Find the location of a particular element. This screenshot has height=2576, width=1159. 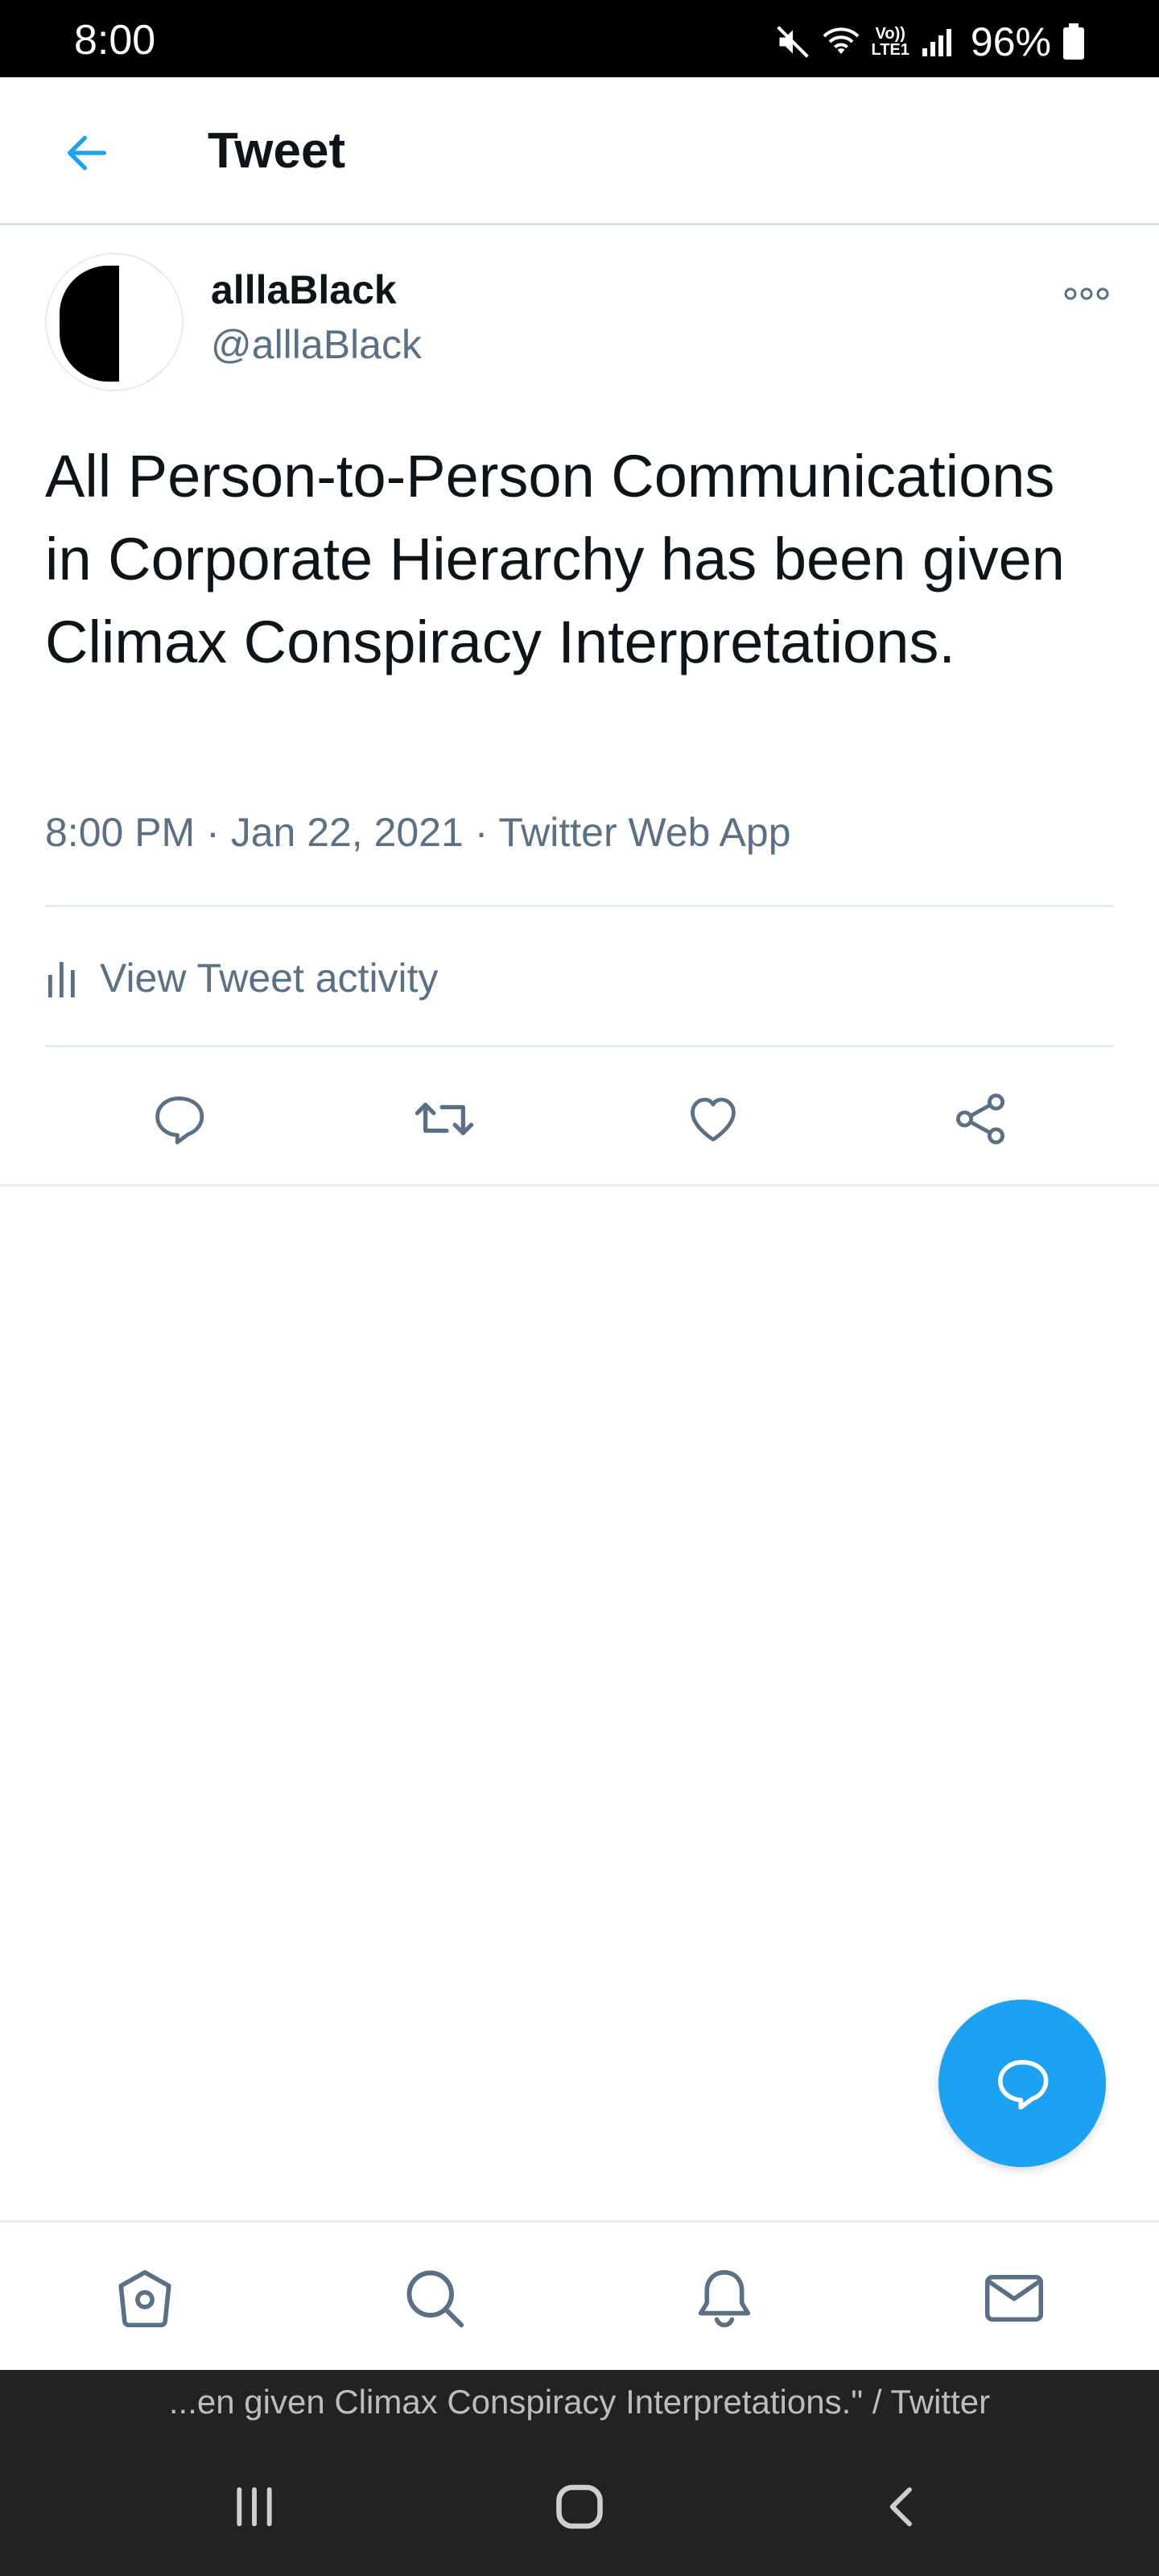

analytics-icon is located at coordinates (61, 979).